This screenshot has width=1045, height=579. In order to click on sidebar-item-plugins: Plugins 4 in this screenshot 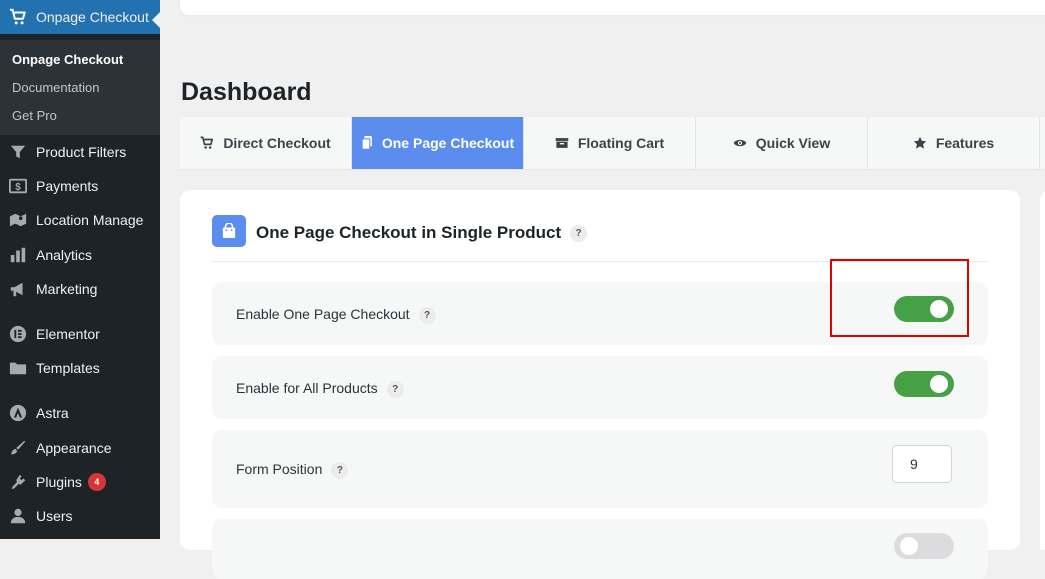, I will do `click(80, 482)`.